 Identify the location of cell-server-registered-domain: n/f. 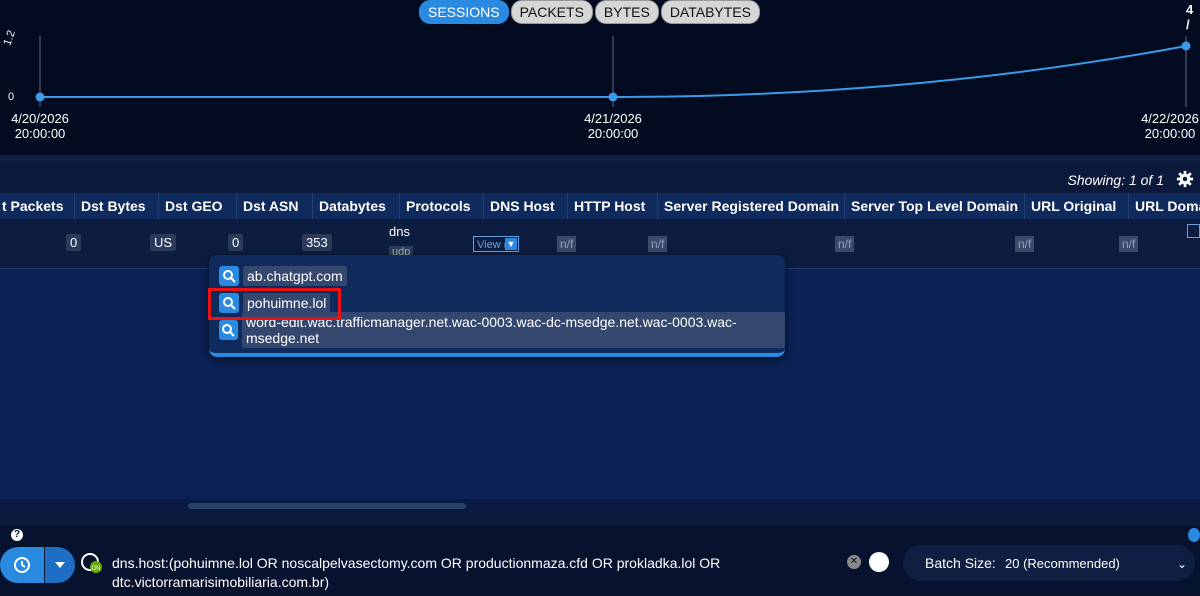
(845, 244).